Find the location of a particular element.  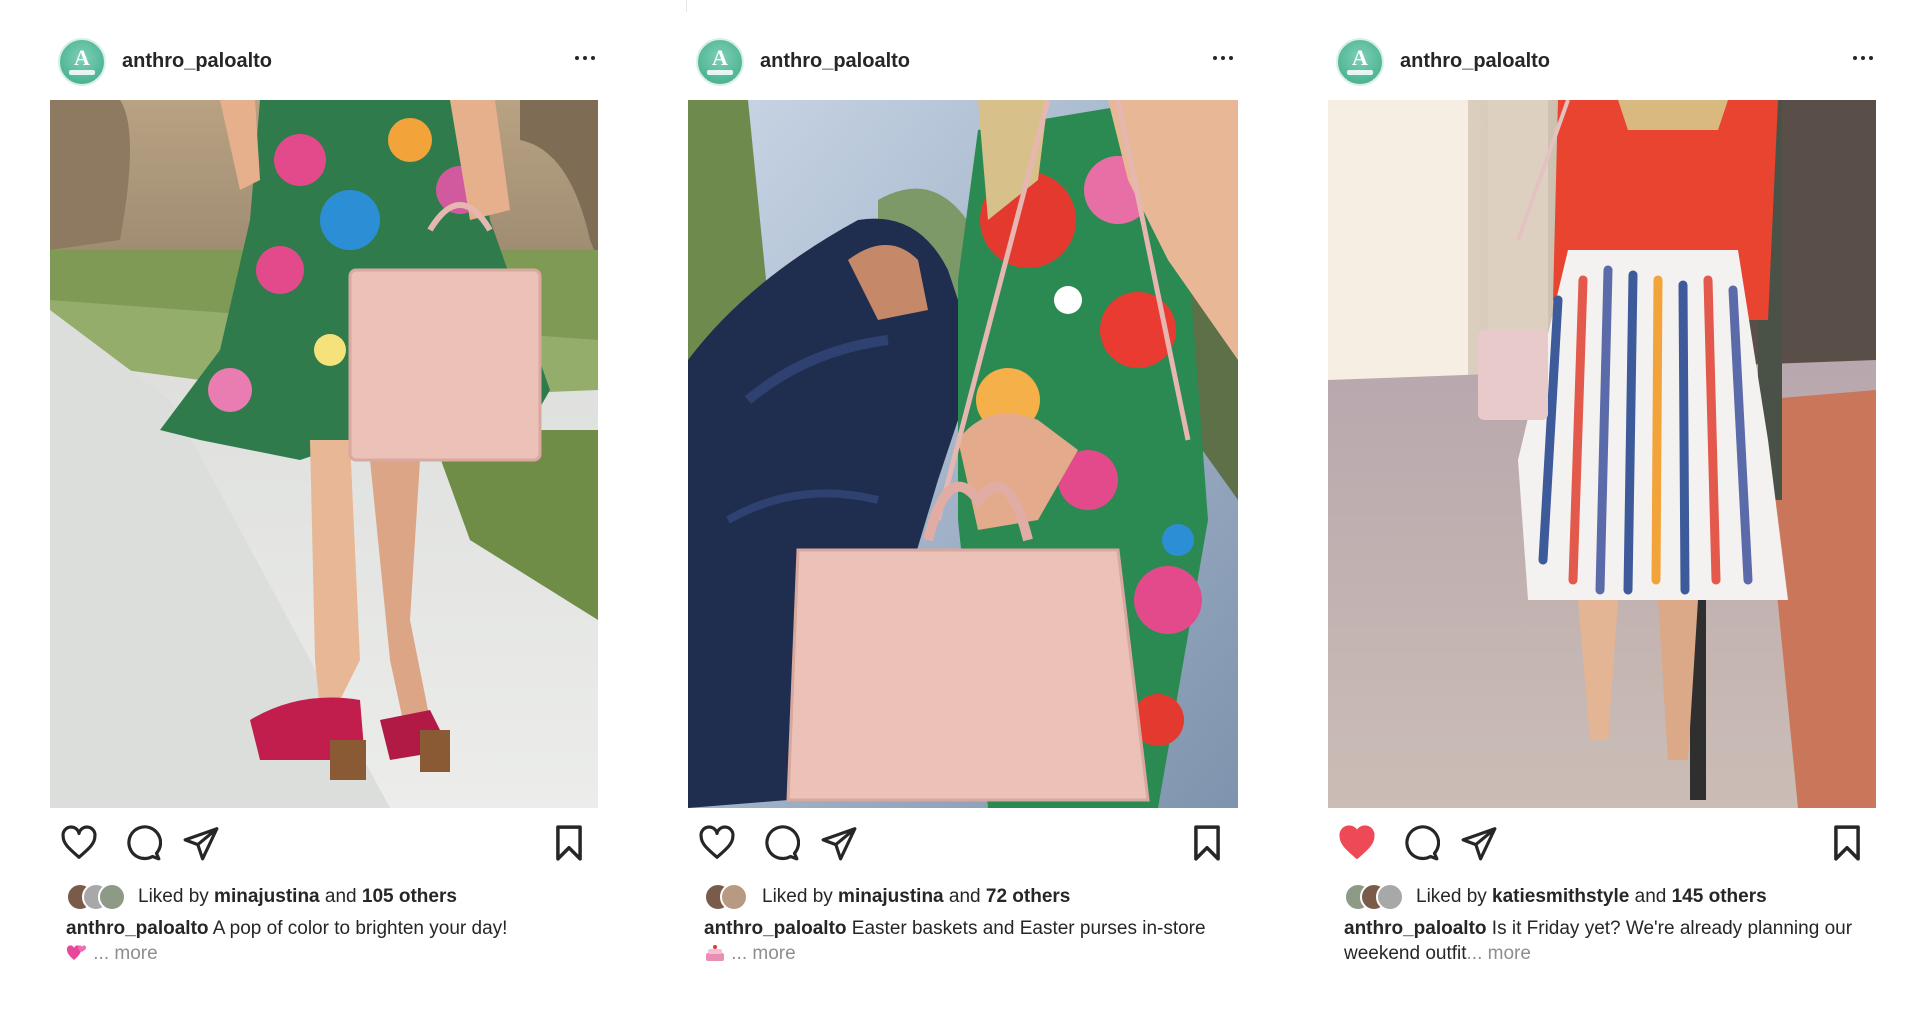

top-divider is located at coordinates (686, 6).